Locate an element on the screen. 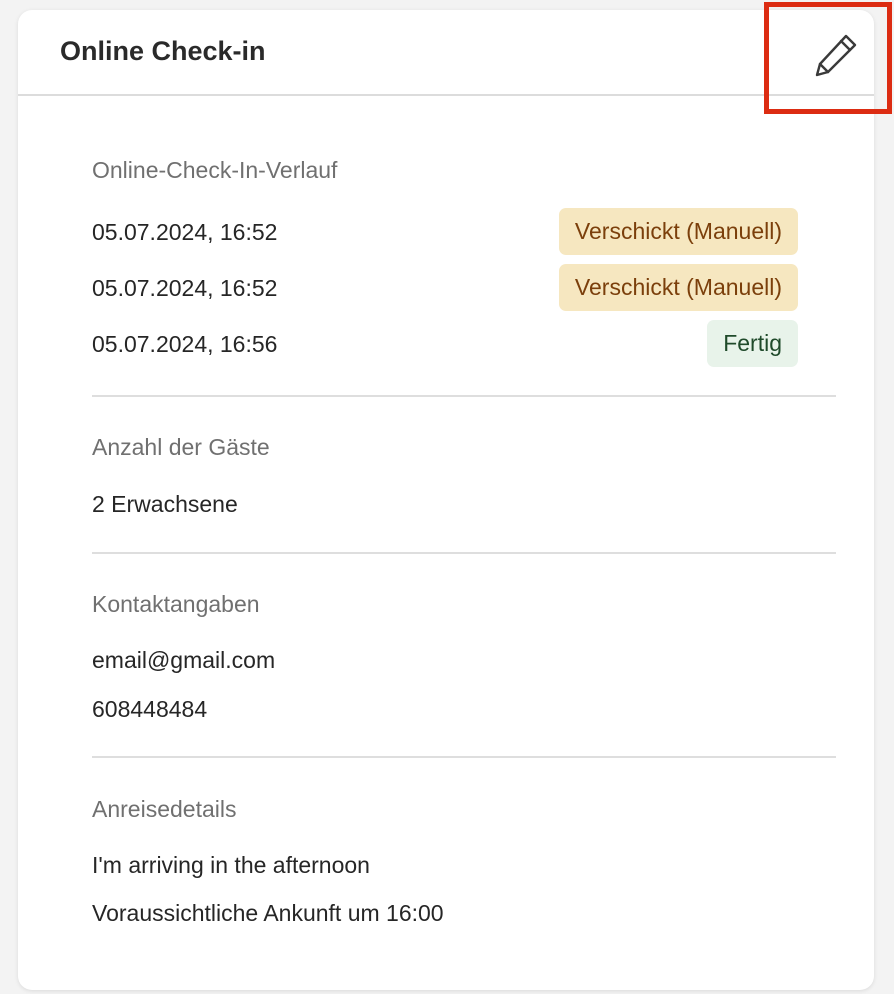 The image size is (894, 994). arrival-eta: Voraussichtliche Ankunft um 16:00 is located at coordinates (268, 913).